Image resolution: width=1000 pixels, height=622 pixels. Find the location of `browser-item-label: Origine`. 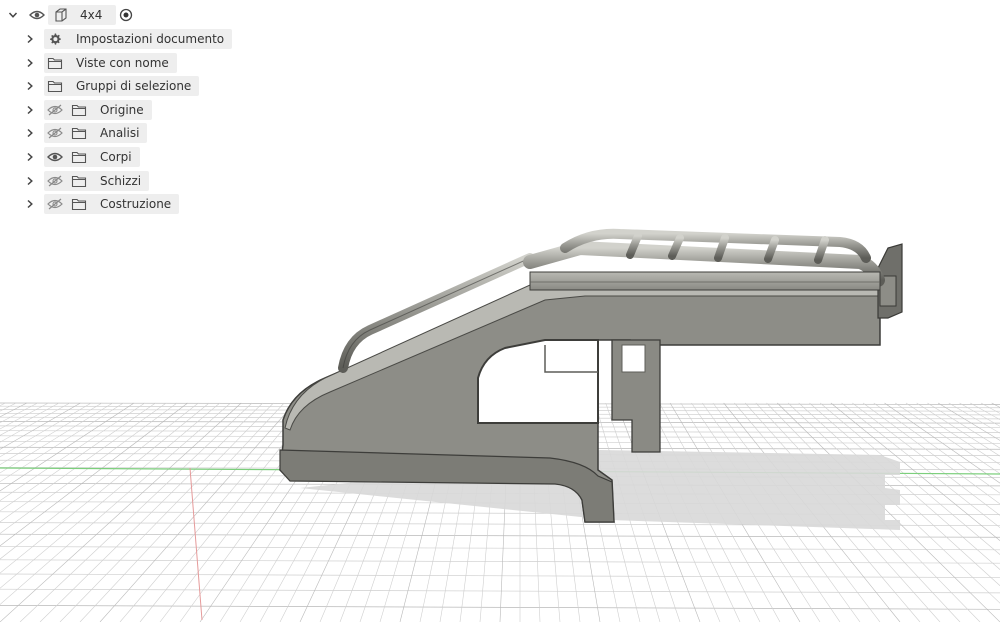

browser-item-label: Origine is located at coordinates (122, 109).